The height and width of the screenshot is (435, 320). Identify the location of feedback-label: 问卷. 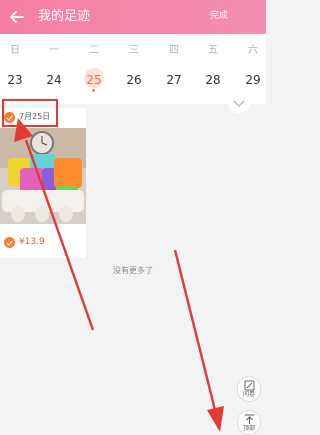
(248, 394).